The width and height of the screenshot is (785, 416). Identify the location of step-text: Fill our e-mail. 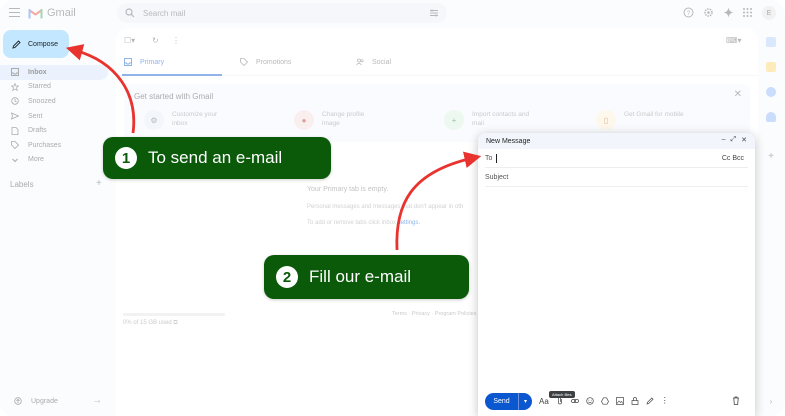
(360, 276).